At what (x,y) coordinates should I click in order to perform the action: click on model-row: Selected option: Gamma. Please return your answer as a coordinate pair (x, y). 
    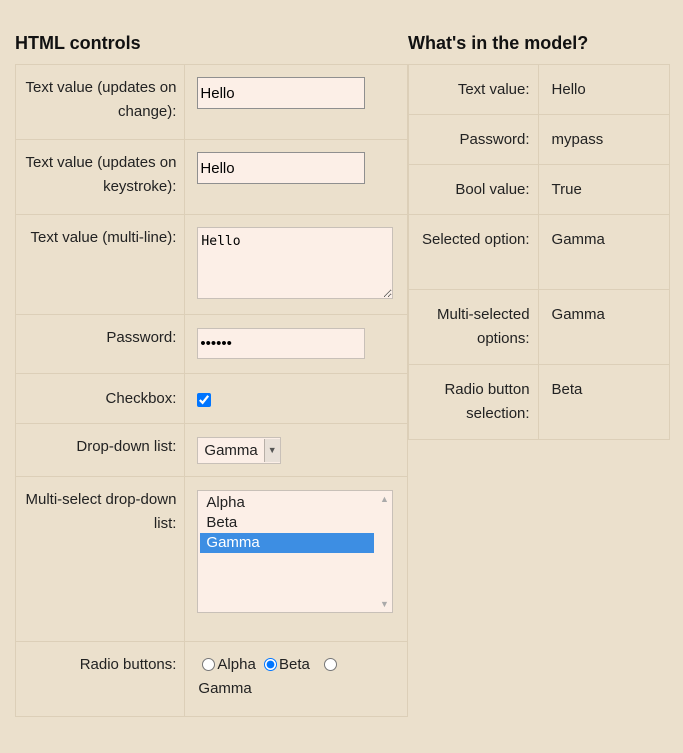
    Looking at the image, I should click on (539, 252).